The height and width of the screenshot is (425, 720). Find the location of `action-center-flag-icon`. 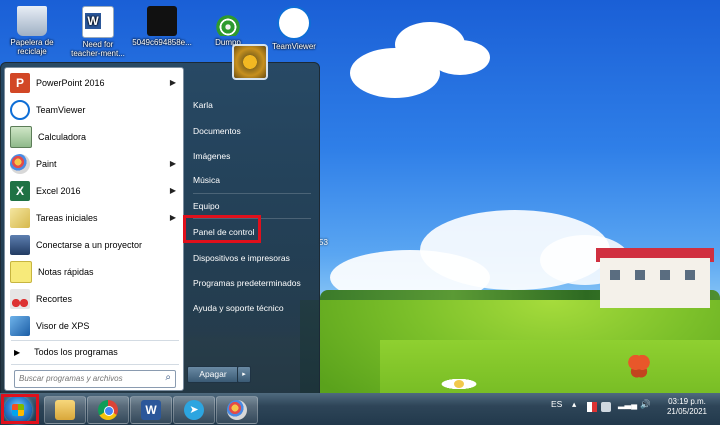

action-center-flag-icon is located at coordinates (592, 407).